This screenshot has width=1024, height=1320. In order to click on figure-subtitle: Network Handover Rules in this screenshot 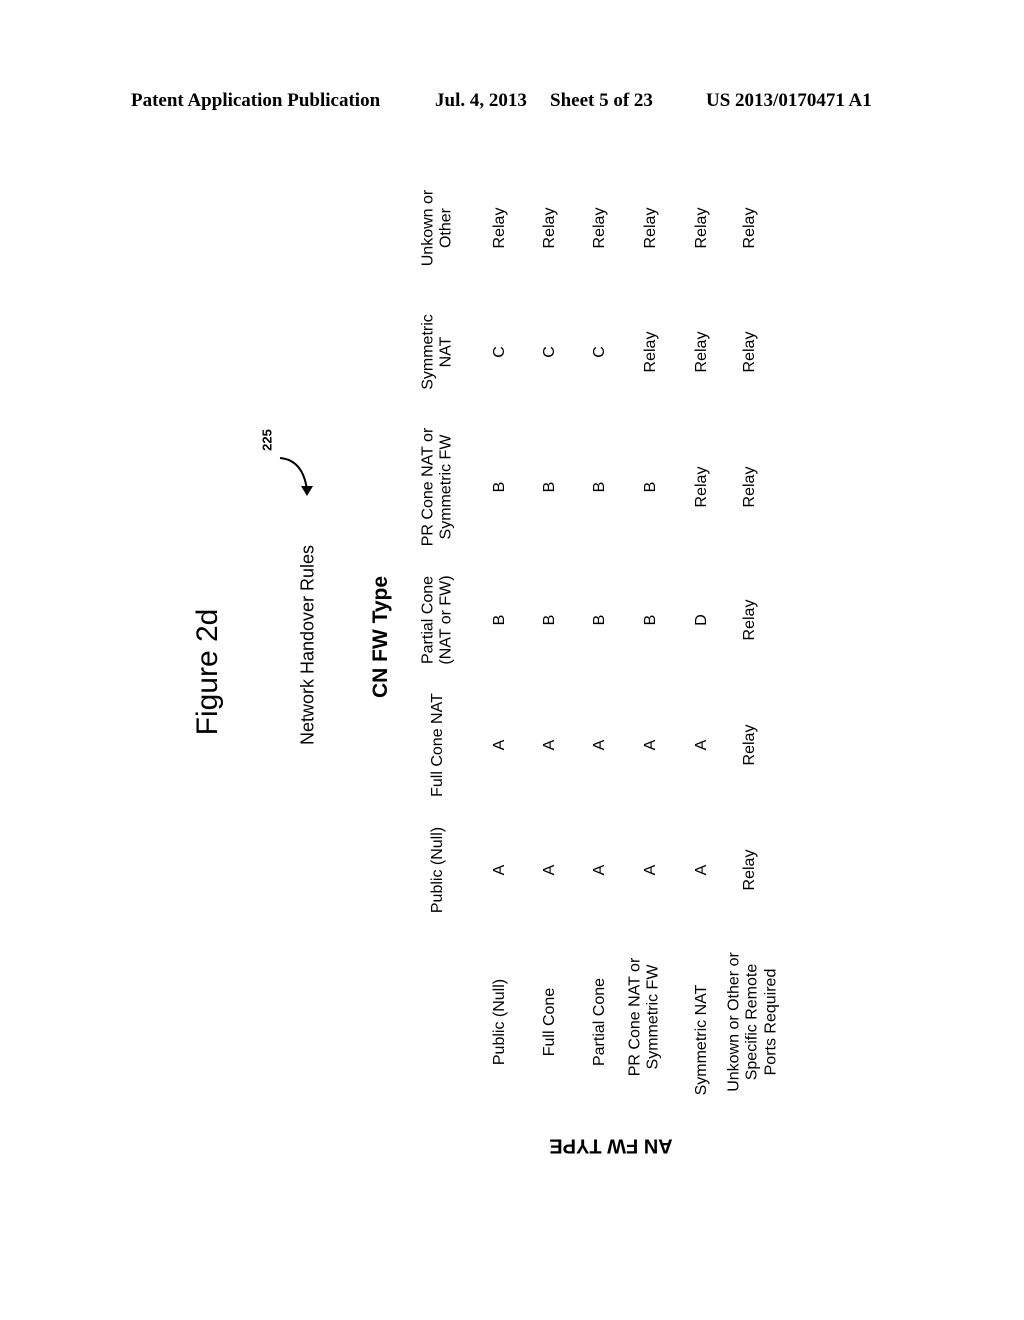, I will do `click(307, 645)`.